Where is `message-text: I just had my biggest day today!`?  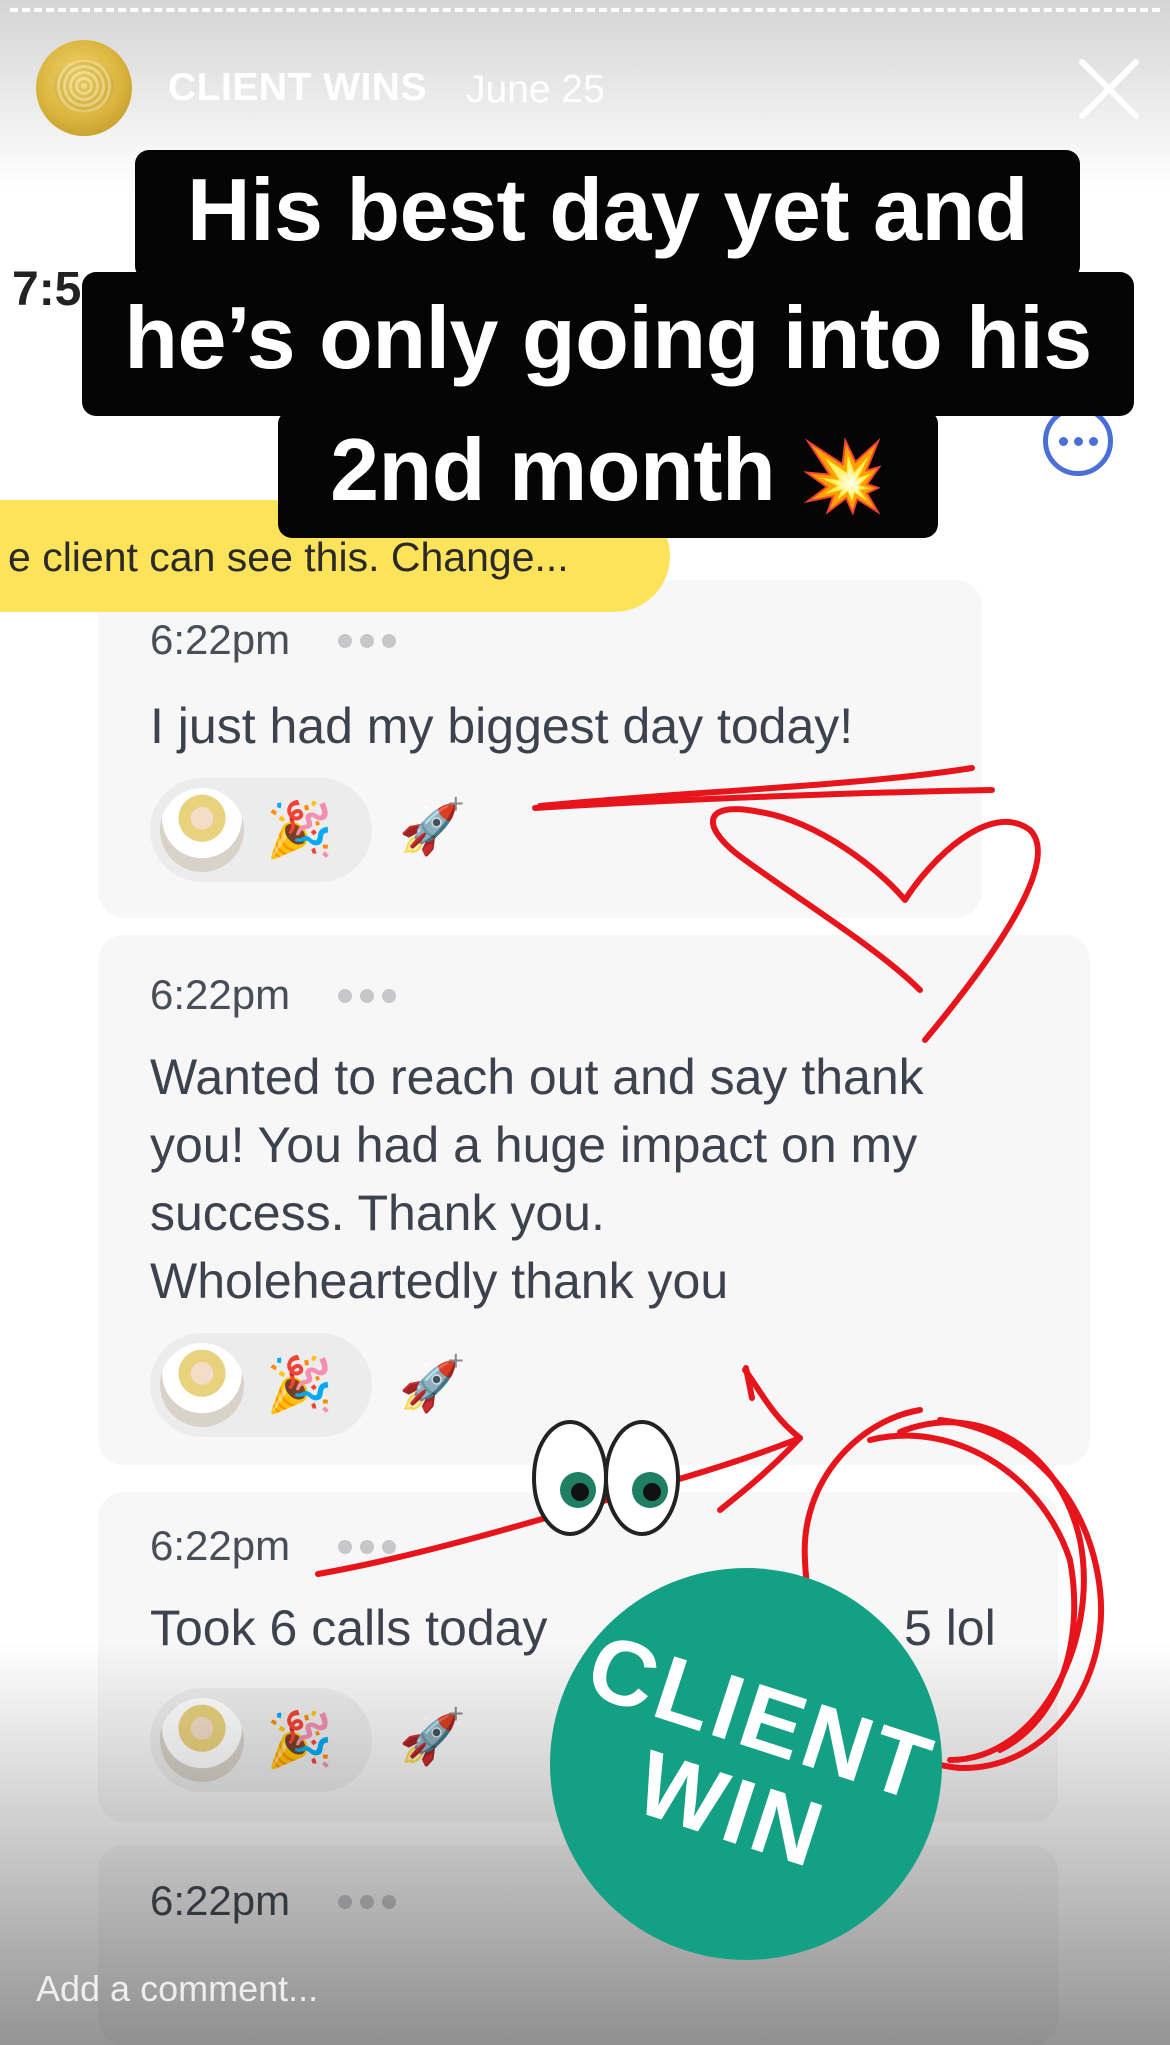
message-text: I just had my biggest day today! is located at coordinates (502, 726).